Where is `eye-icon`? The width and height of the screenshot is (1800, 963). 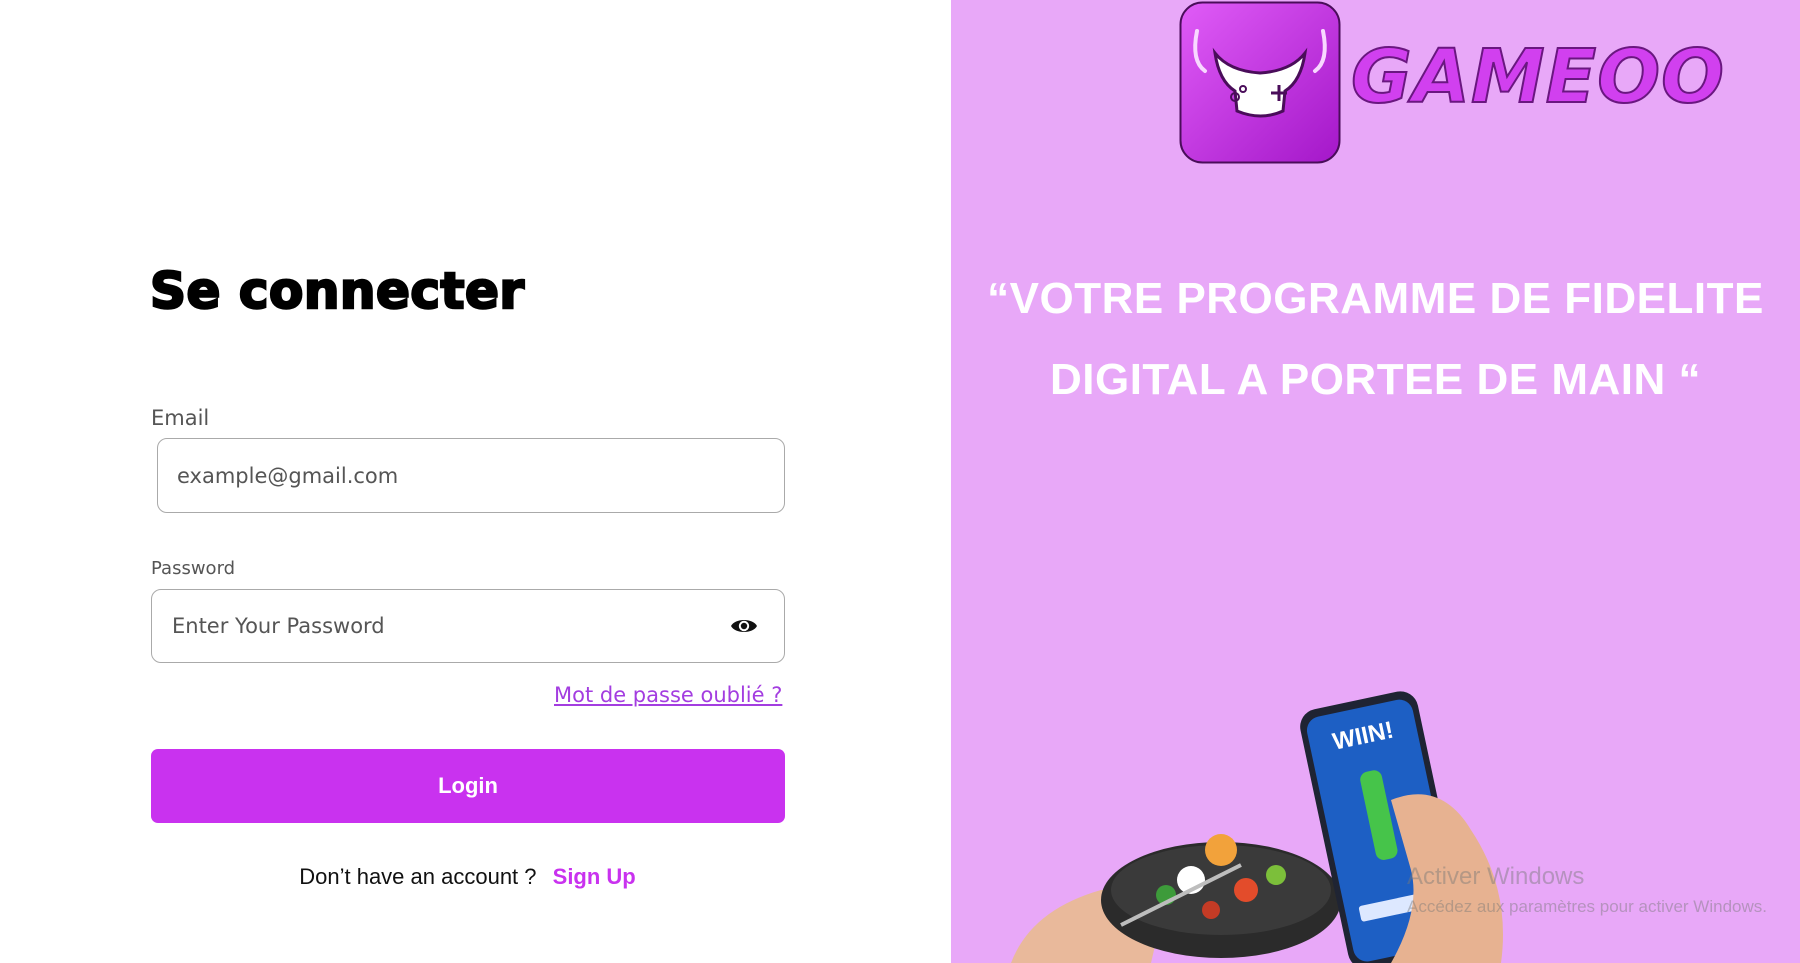
eye-icon is located at coordinates (744, 626).